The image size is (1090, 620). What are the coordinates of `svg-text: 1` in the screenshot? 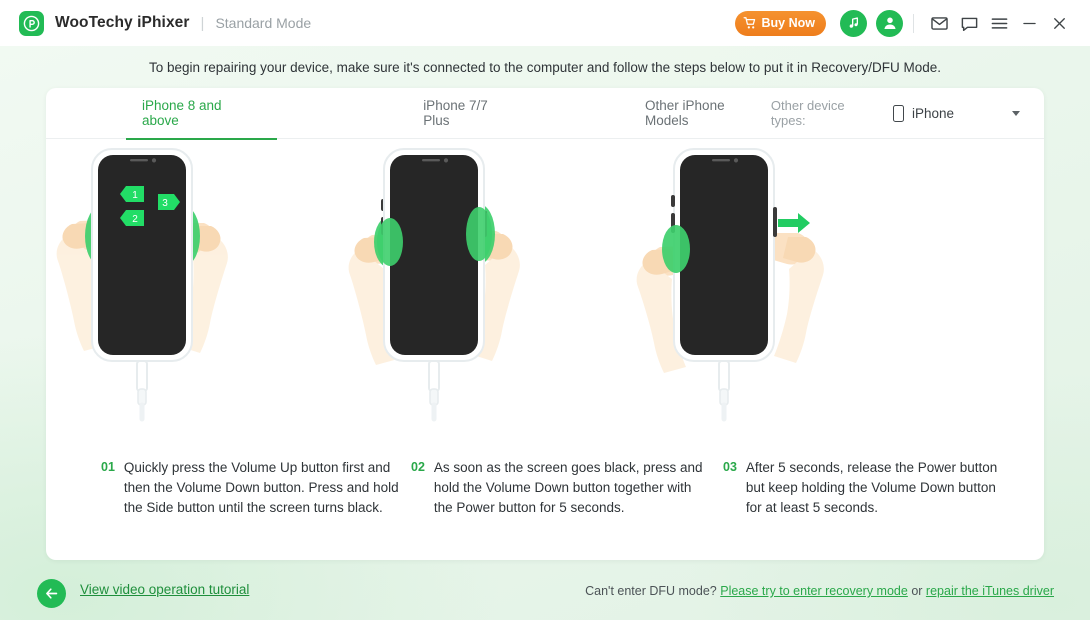 It's located at (135, 195).